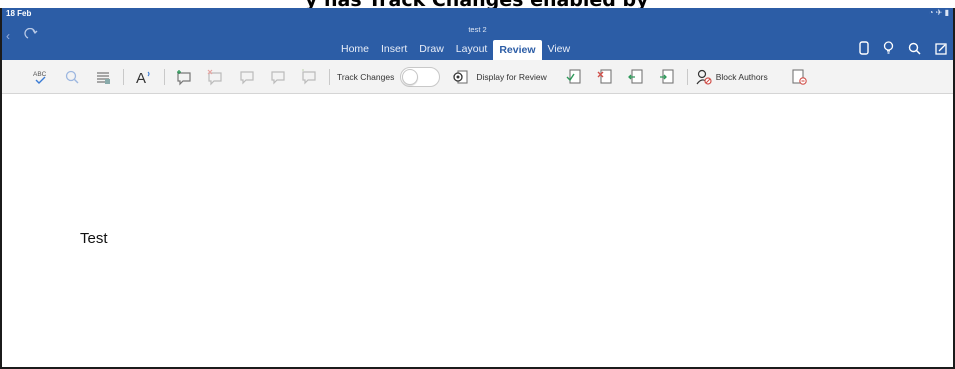  Describe the element at coordinates (636, 77) in the screenshot. I see `previous-change-icon` at that location.